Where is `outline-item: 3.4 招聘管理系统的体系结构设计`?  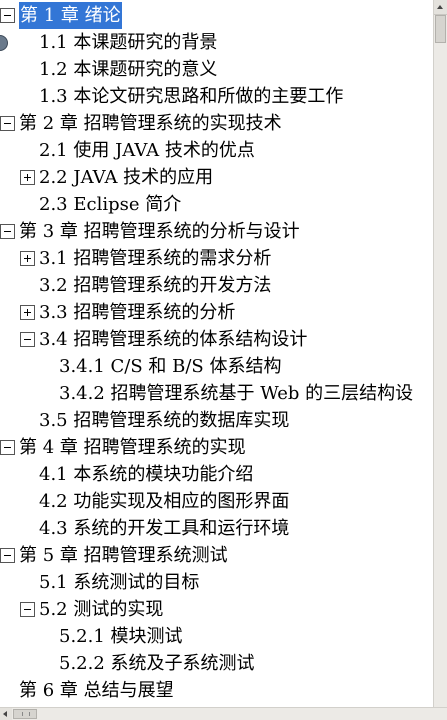
outline-item: 3.4 招聘管理系统的体系结构设计 is located at coordinates (216, 339).